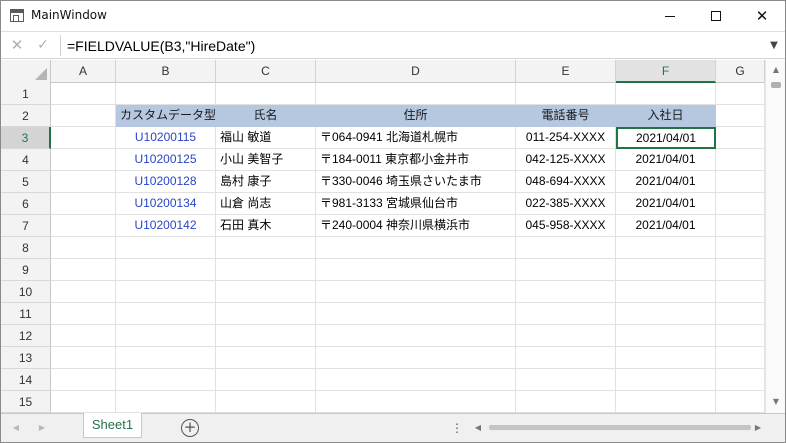 The height and width of the screenshot is (443, 786). What do you see at coordinates (416, 160) in the screenshot?
I see `address-cell: 〒184-0011 東京都小金井市` at bounding box center [416, 160].